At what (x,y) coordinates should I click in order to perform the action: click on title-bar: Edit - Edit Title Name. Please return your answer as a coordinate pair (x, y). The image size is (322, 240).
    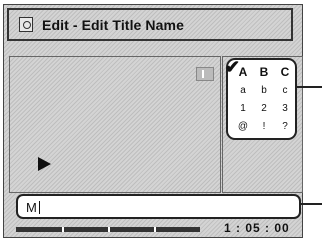
    Looking at the image, I should click on (150, 24).